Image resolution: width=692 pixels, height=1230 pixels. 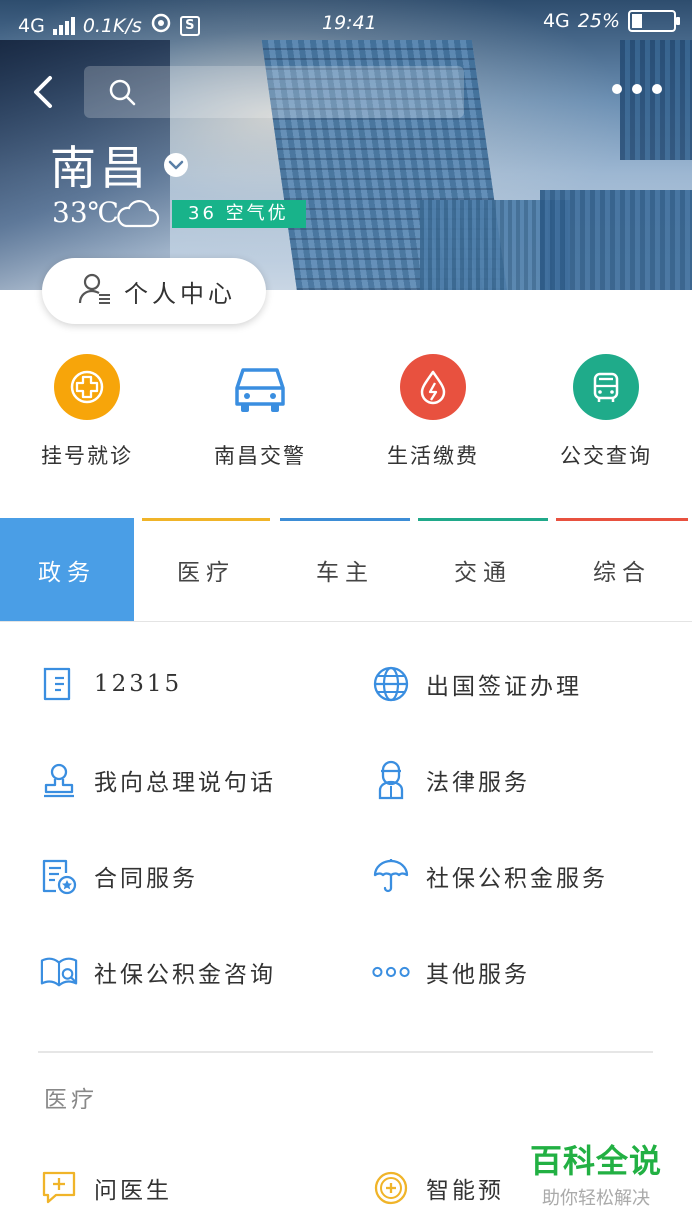 What do you see at coordinates (185, 783) in the screenshot?
I see `service-label: 我向总理说句话` at bounding box center [185, 783].